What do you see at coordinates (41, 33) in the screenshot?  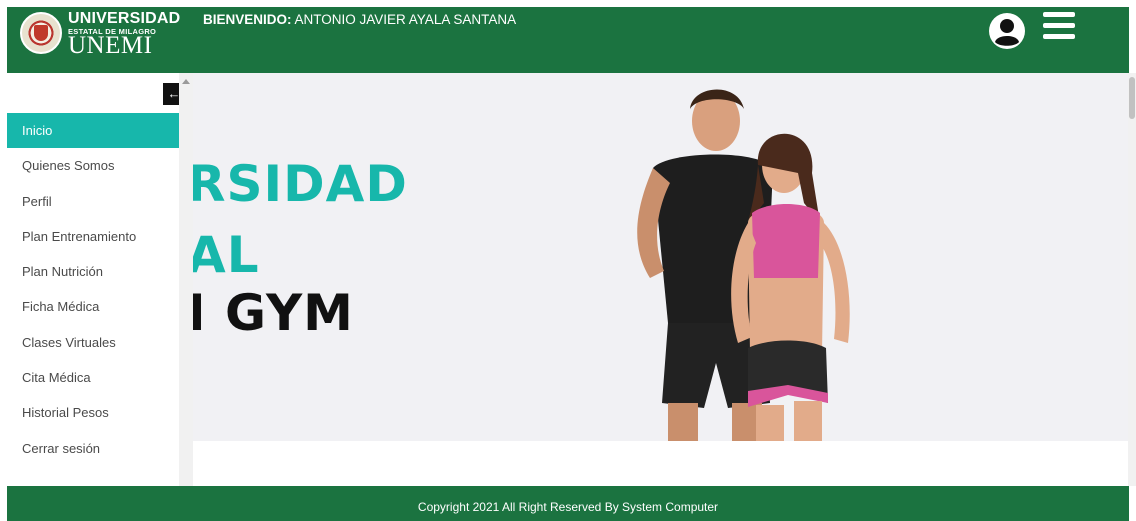 I see `university-seal-icon` at bounding box center [41, 33].